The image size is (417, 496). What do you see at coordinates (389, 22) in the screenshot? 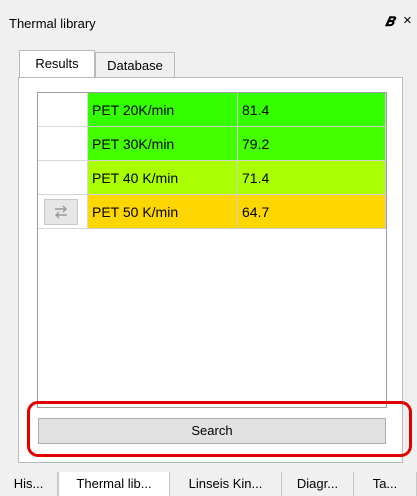
I see `float-dock-icon: 𝑩` at bounding box center [389, 22].